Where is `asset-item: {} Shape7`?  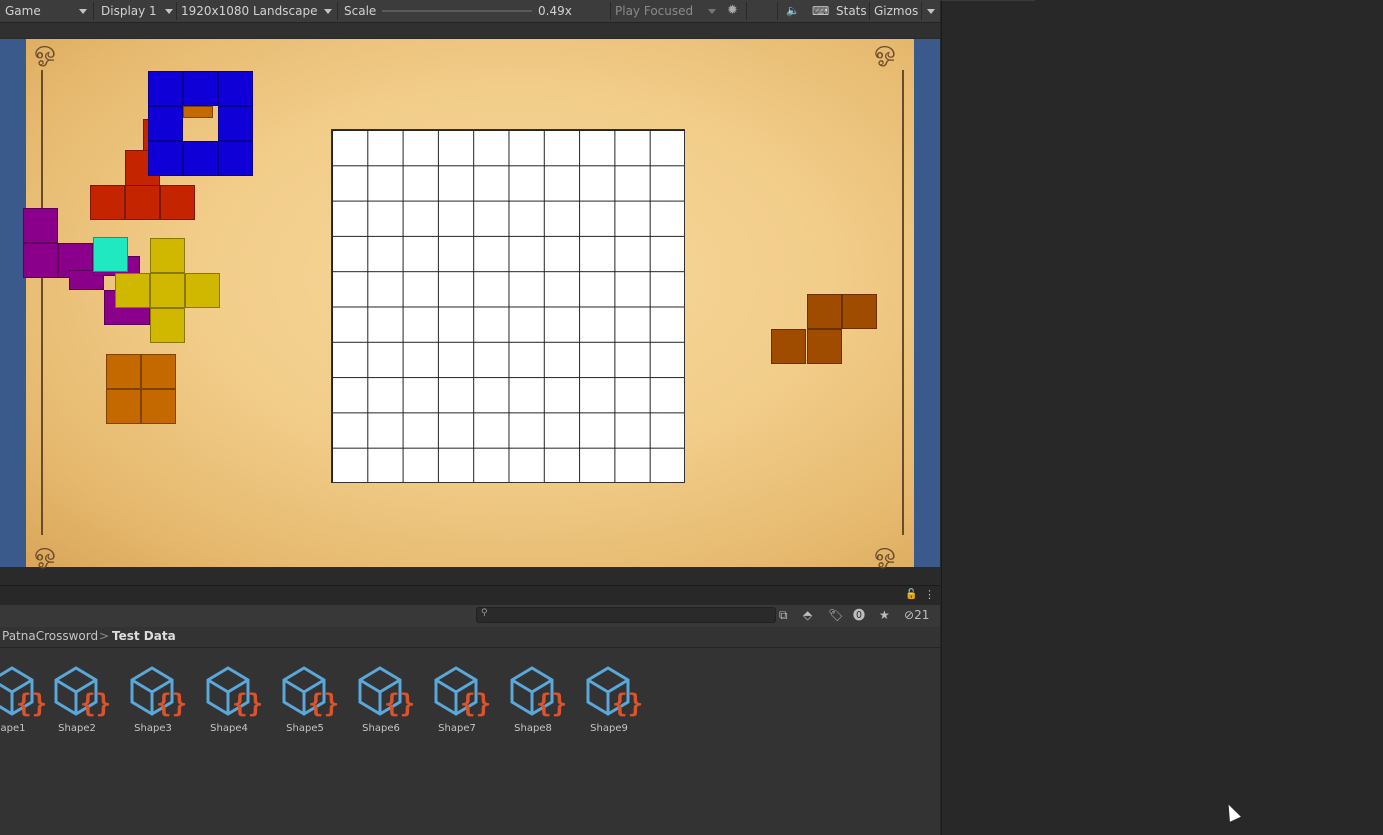 asset-item: {} Shape7 is located at coordinates (457, 700).